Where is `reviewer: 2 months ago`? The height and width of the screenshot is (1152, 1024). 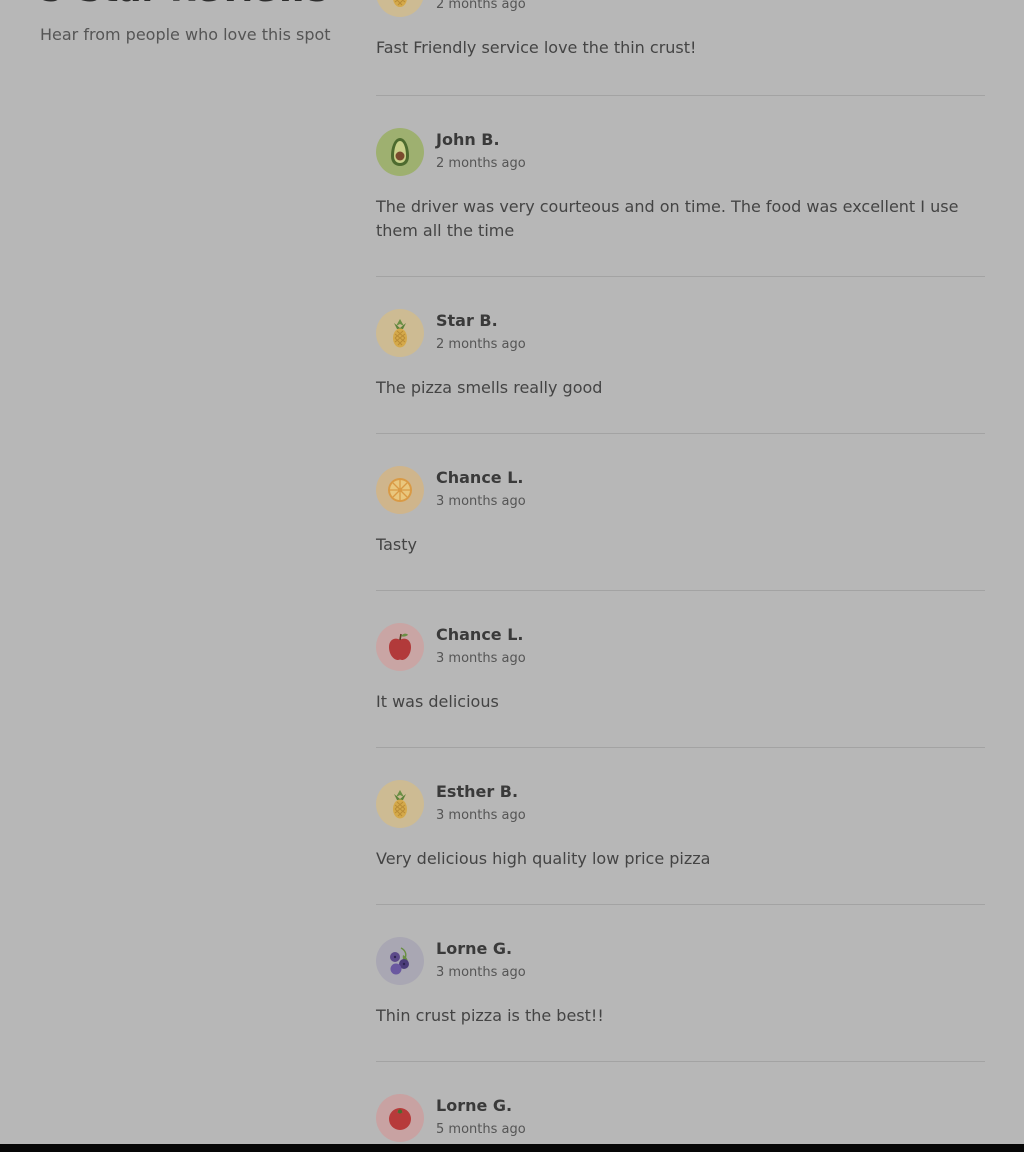
reviewer: 2 months ago is located at coordinates (680, 8).